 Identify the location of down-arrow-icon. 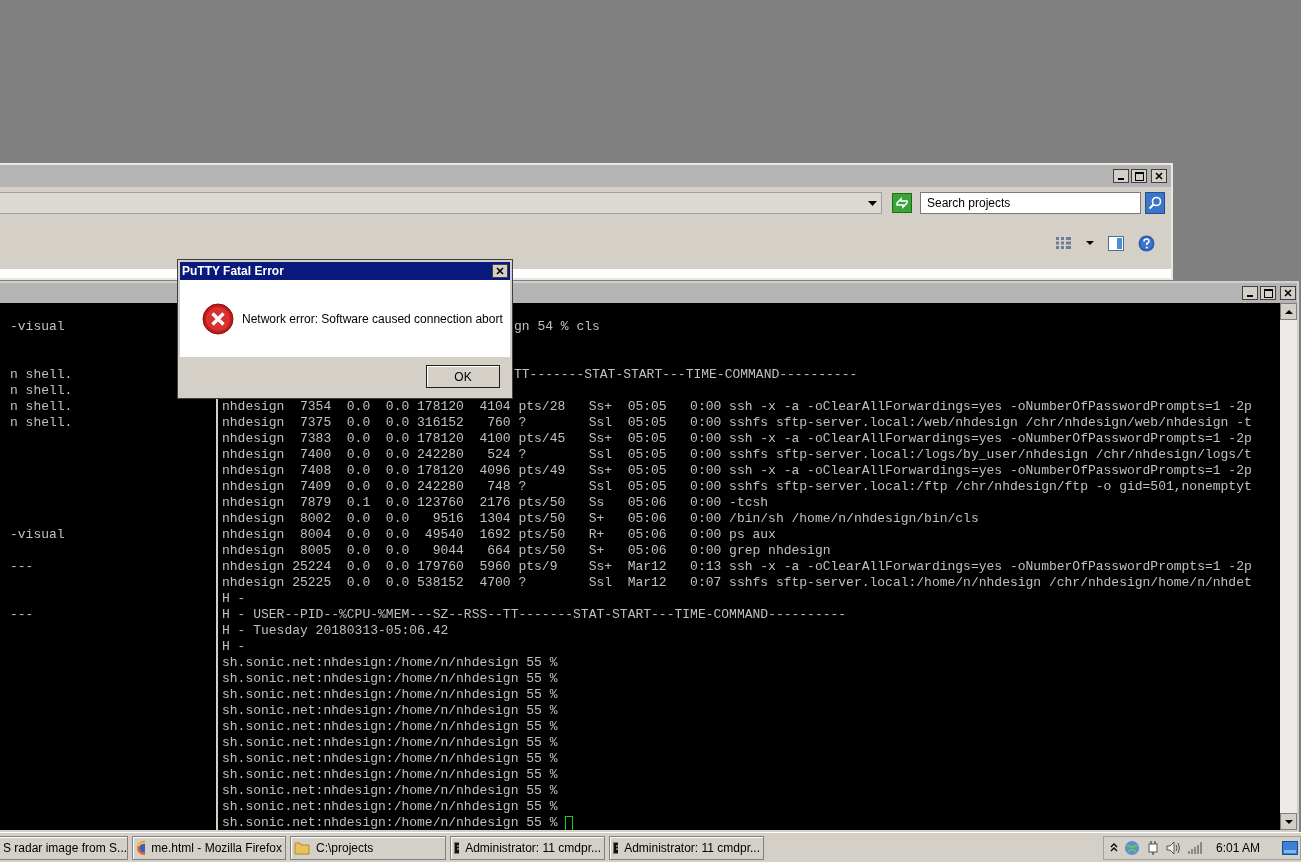
(1288, 821).